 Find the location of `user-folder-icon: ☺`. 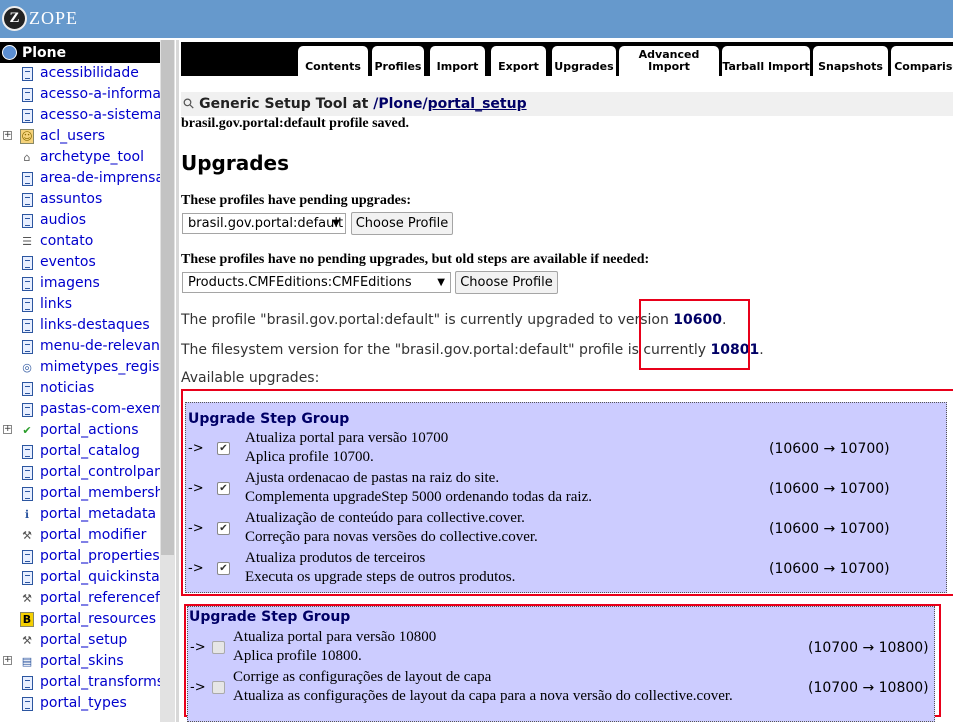

user-folder-icon: ☺ is located at coordinates (27, 136).